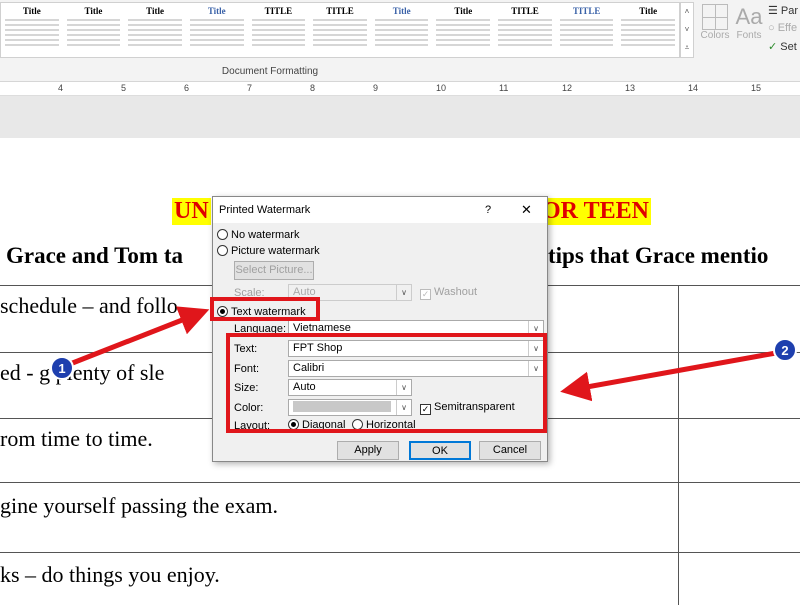 This screenshot has height=605, width=800. I want to click on marker-2-label: 2, so click(784, 350).